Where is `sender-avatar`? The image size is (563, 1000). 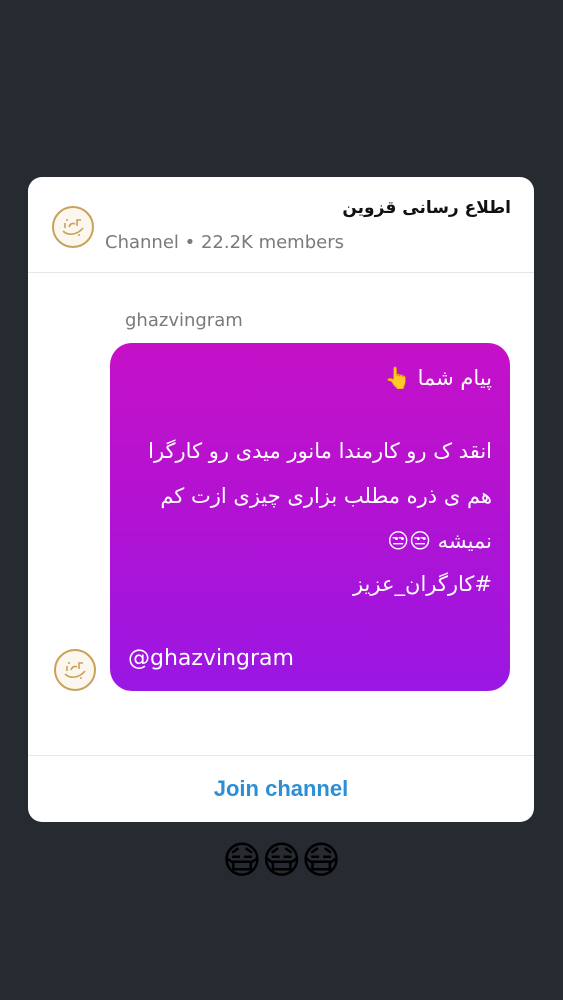
sender-avatar is located at coordinates (75, 670).